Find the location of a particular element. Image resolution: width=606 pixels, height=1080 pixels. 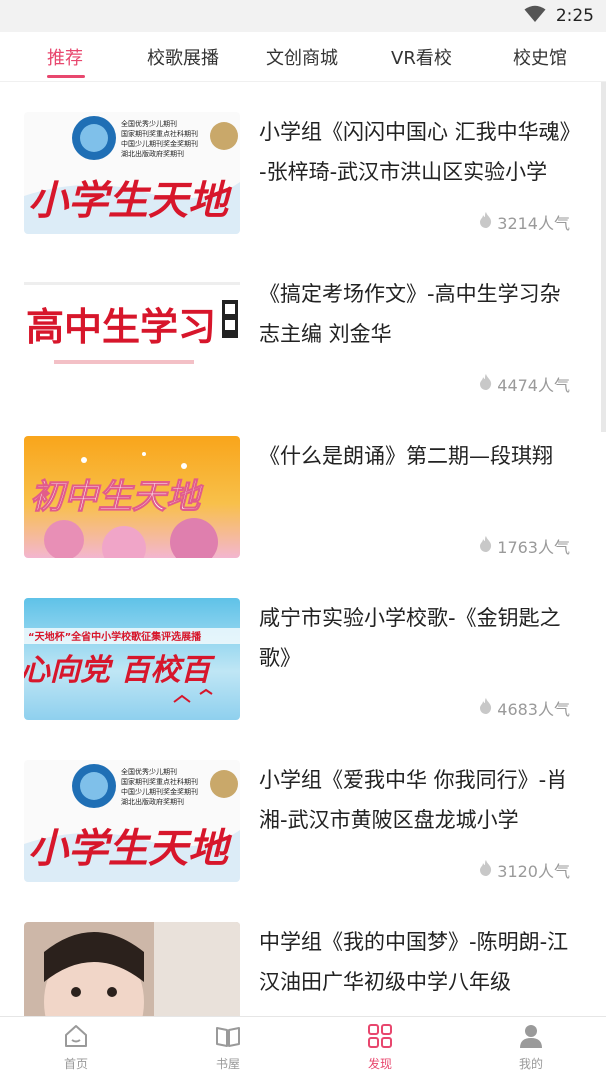

discover-grid-icon is located at coordinates (380, 1038).